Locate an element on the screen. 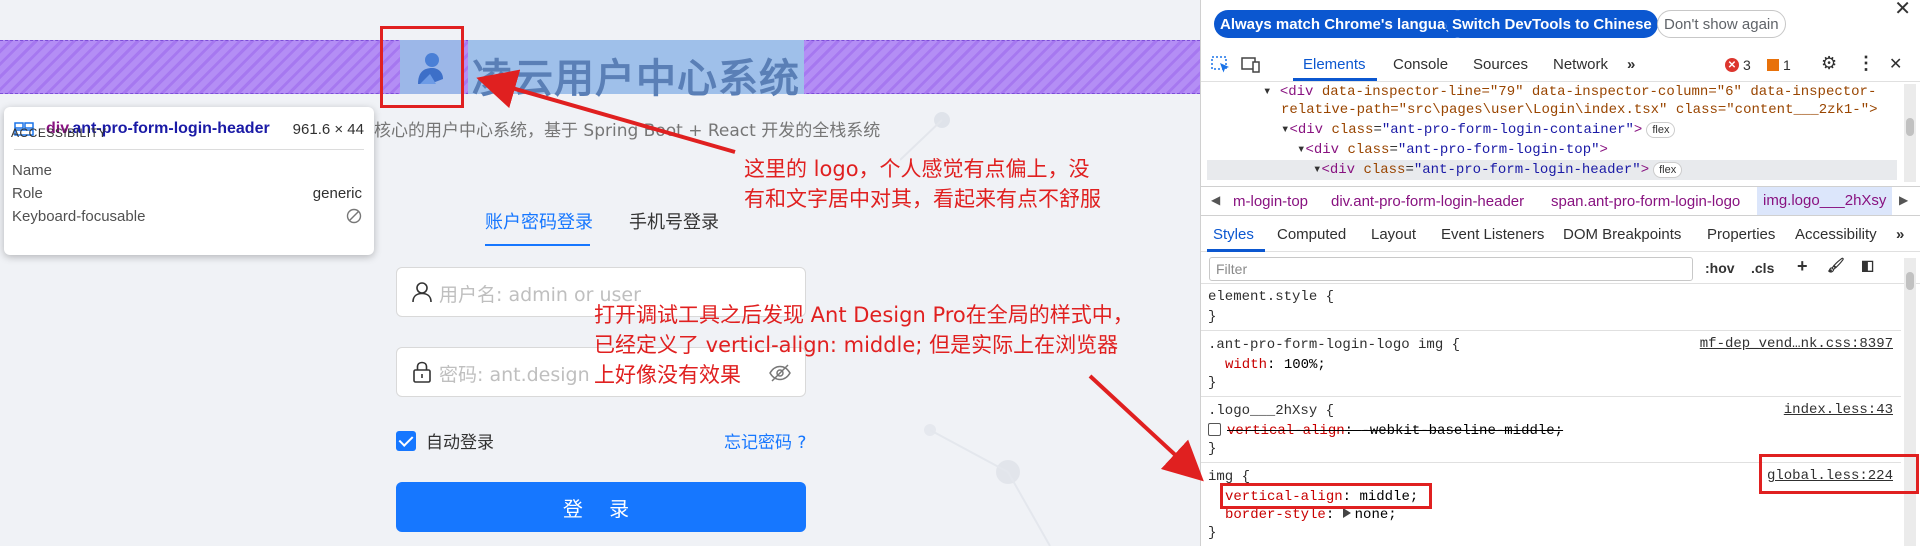 This screenshot has height=546, width=1920. forgot-password-link: 忘记密码 ? is located at coordinates (765, 440).